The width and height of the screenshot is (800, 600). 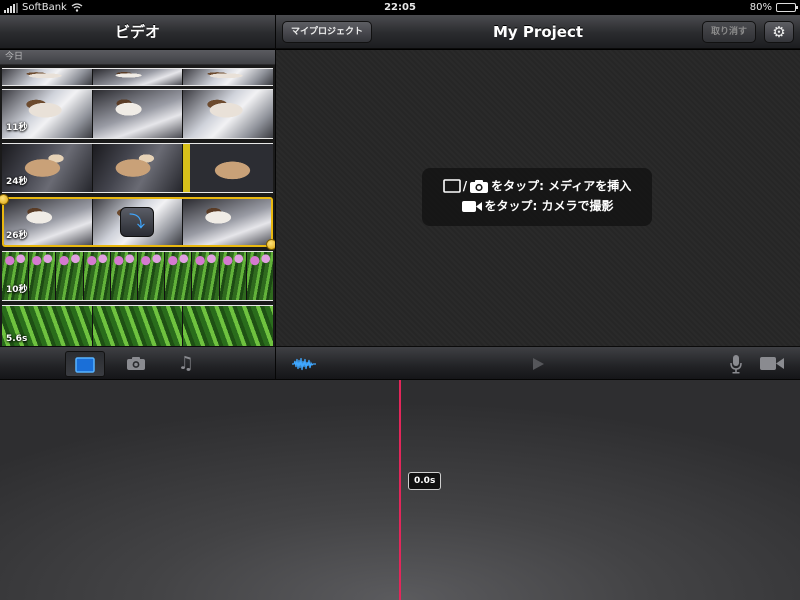 I want to click on play-button, so click(x=538, y=364).